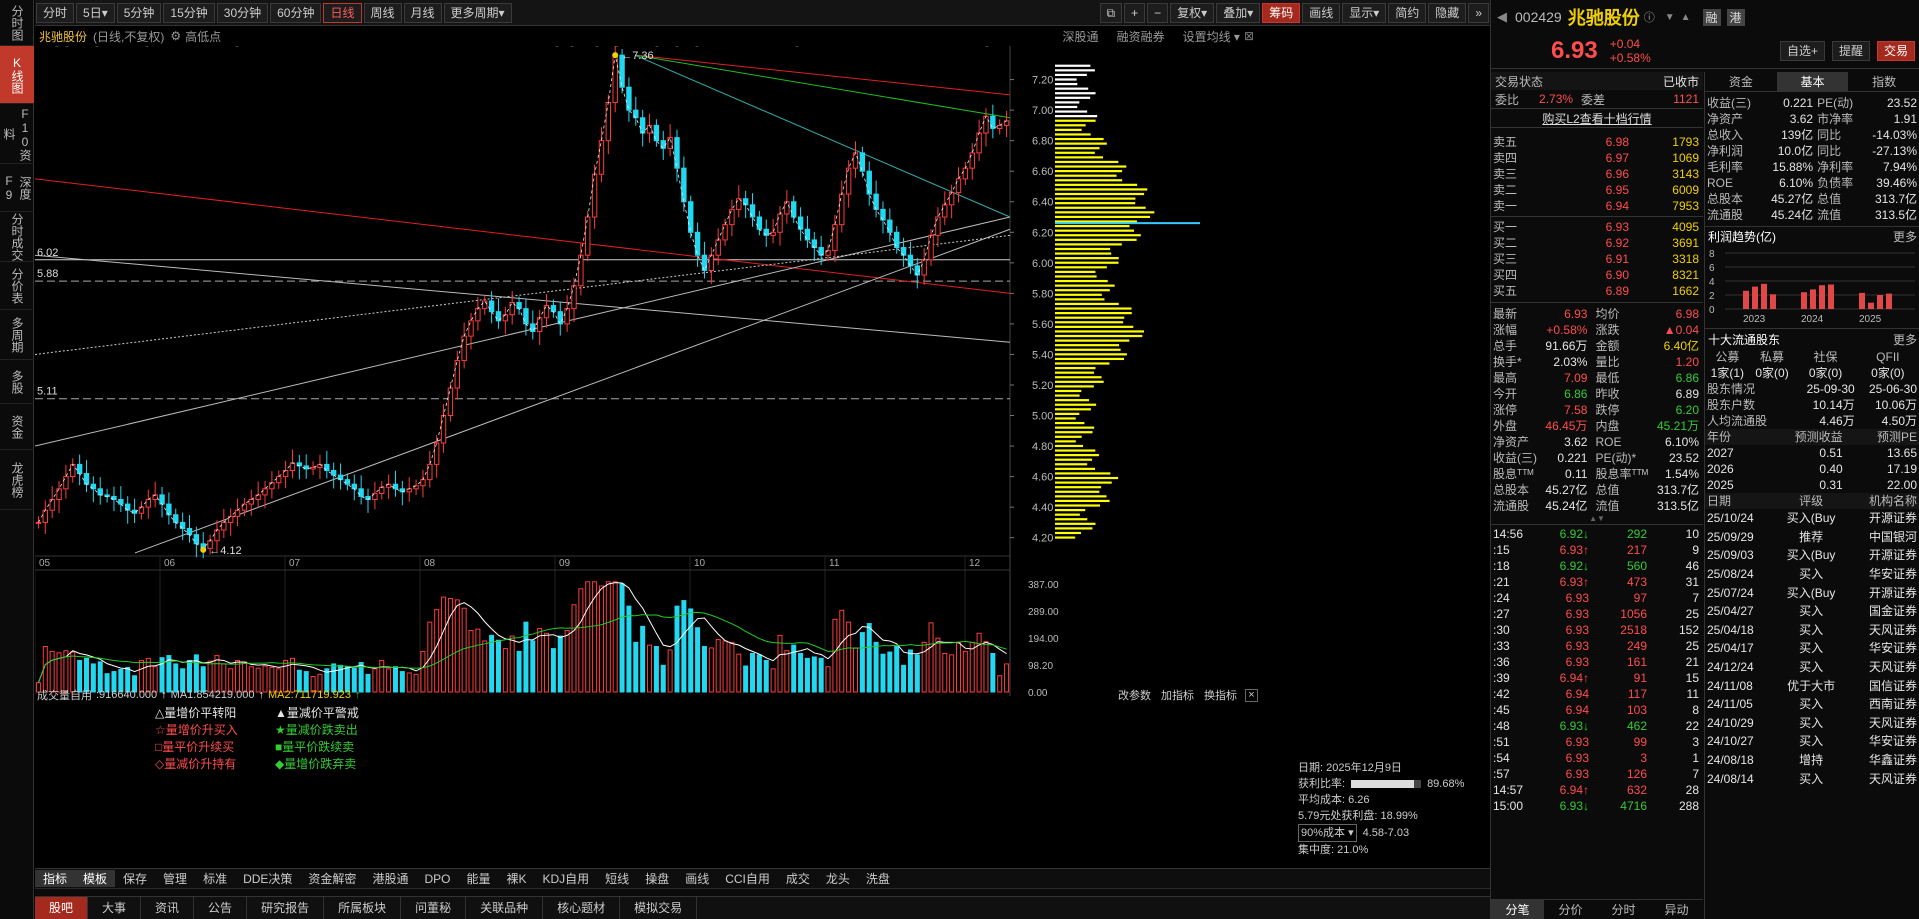 This screenshot has height=919, width=1919. I want to click on rating-row: 24/10/29 买入 天风证券, so click(1812, 723).